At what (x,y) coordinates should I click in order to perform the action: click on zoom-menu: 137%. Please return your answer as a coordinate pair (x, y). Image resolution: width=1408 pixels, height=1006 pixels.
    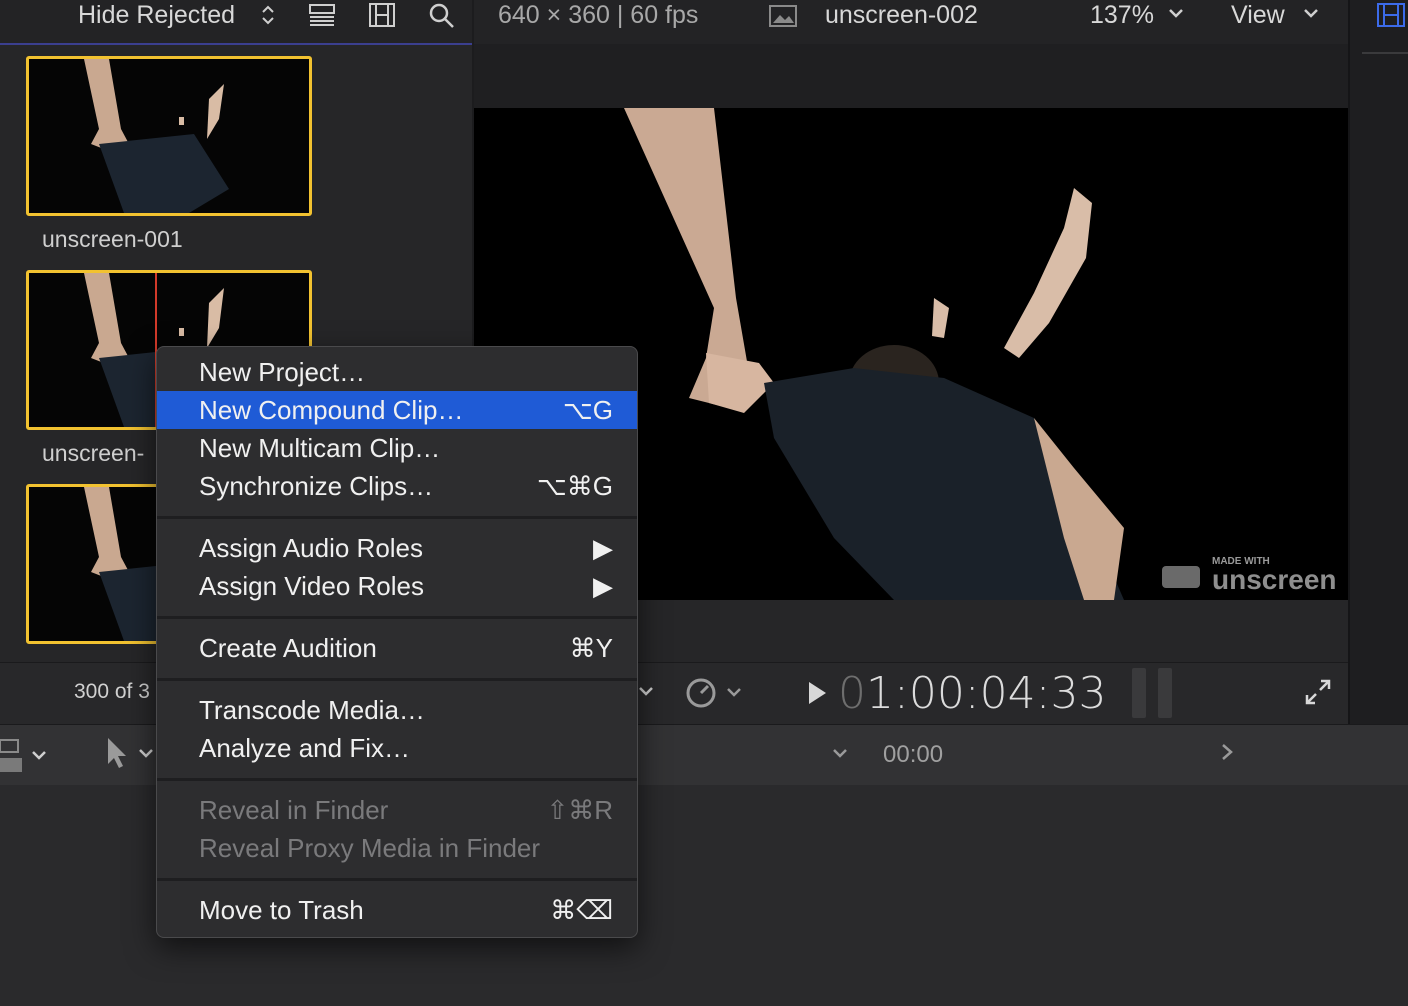
    Looking at the image, I should click on (1122, 15).